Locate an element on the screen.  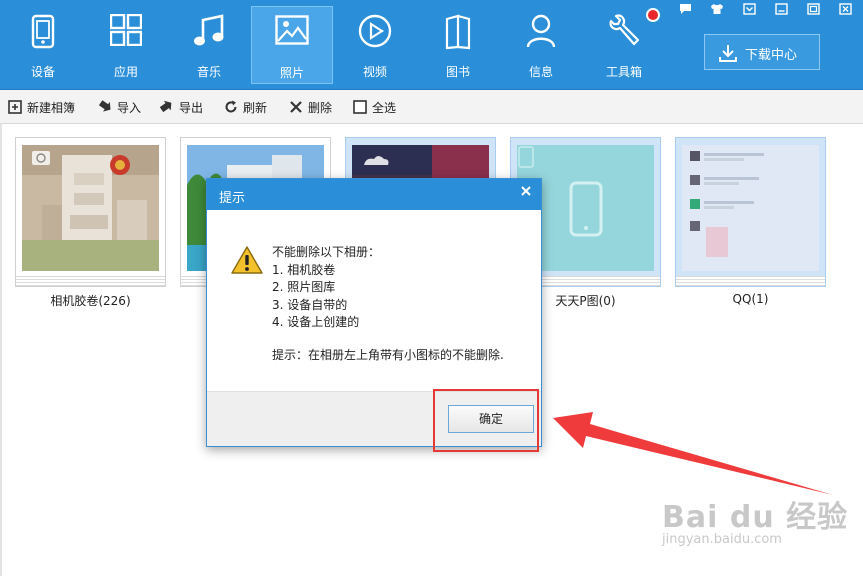
watermark-logo: Bai du 经验 is located at coordinates (755, 517).